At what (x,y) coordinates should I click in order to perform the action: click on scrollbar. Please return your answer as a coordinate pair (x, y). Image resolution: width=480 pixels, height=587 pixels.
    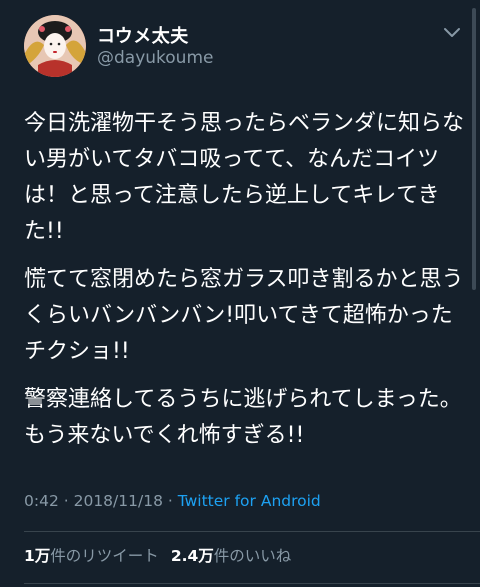
    Looking at the image, I should click on (474, 149).